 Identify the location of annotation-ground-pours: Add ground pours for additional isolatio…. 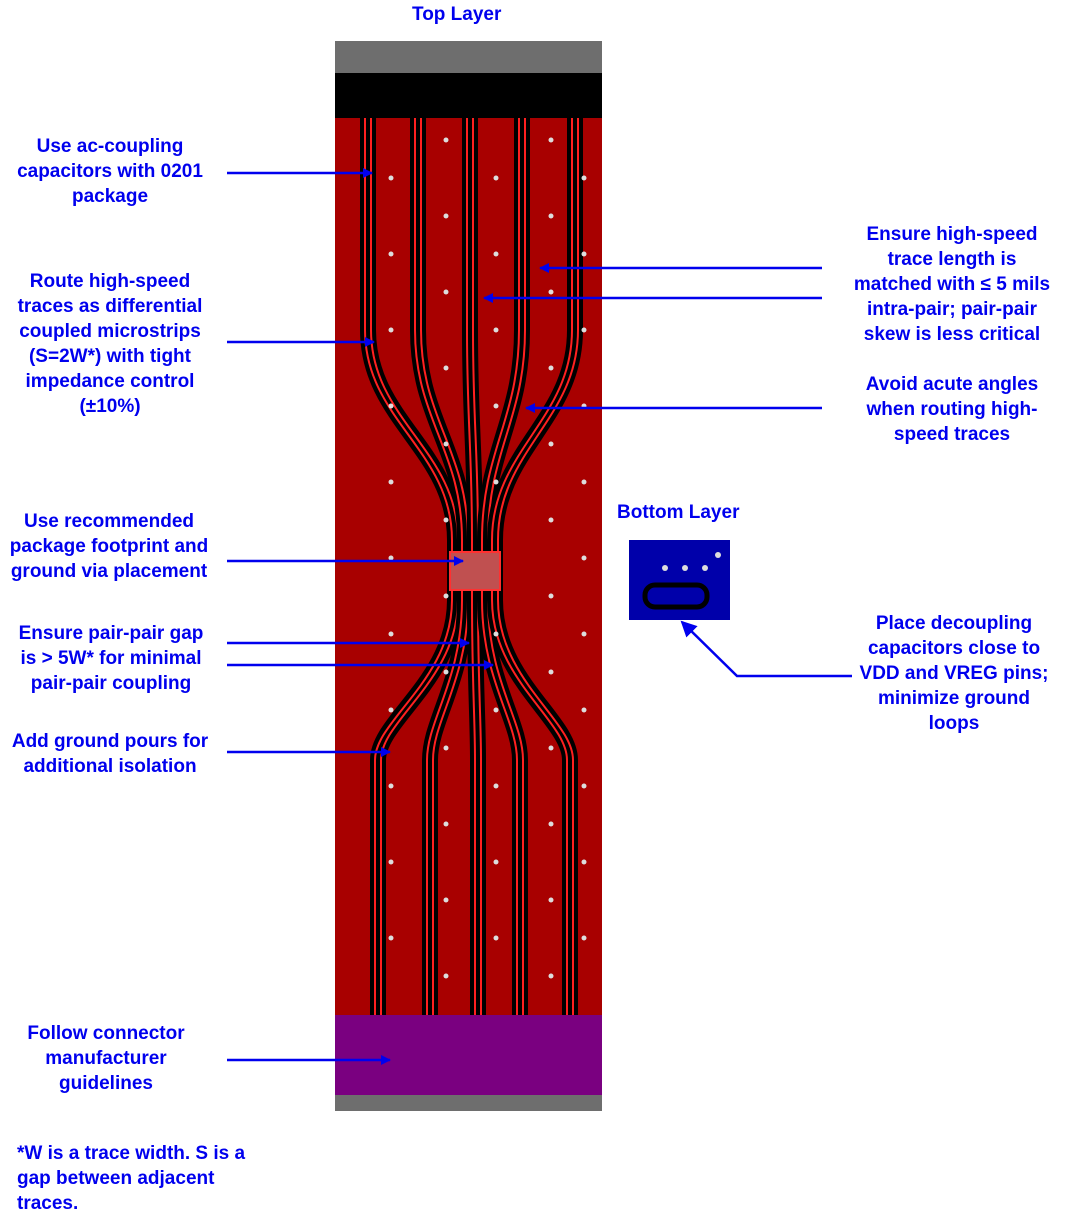
(110, 754).